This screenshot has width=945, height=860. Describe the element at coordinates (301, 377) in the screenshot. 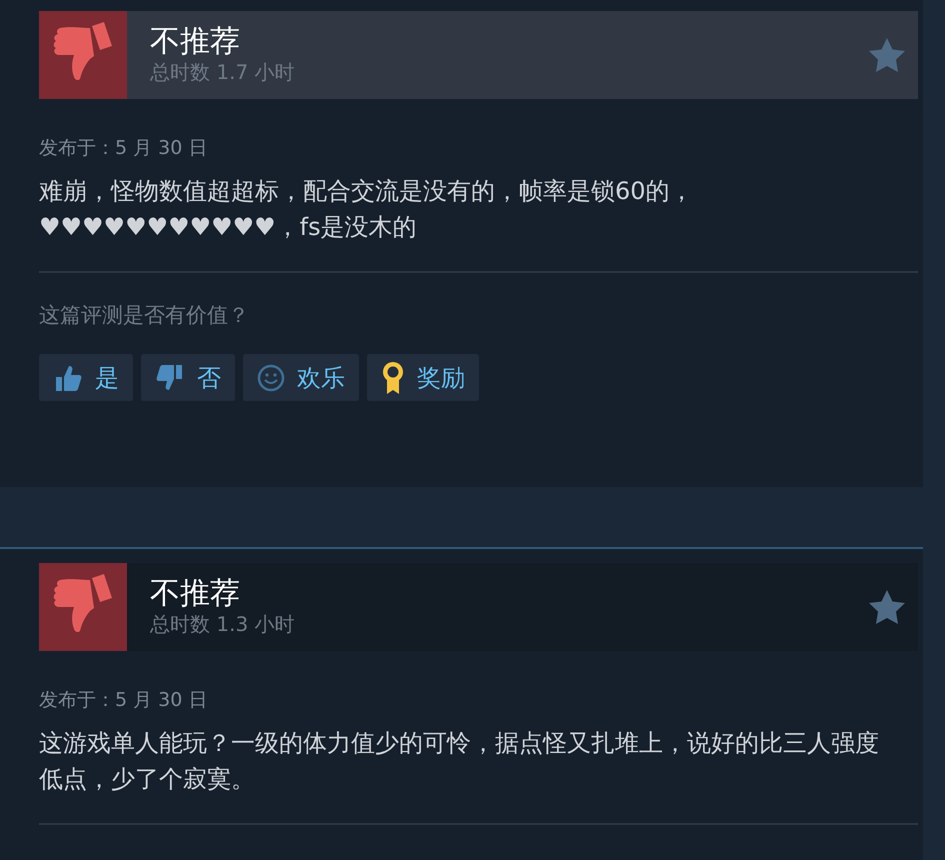

I see `vote-button: 欢乐` at that location.